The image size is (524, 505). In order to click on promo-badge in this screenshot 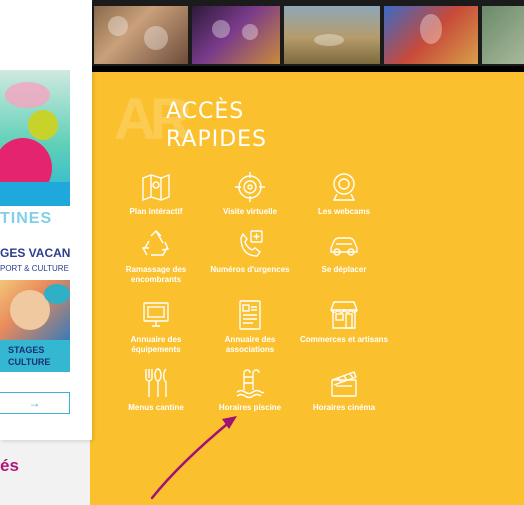, I will do `click(57, 294)`.